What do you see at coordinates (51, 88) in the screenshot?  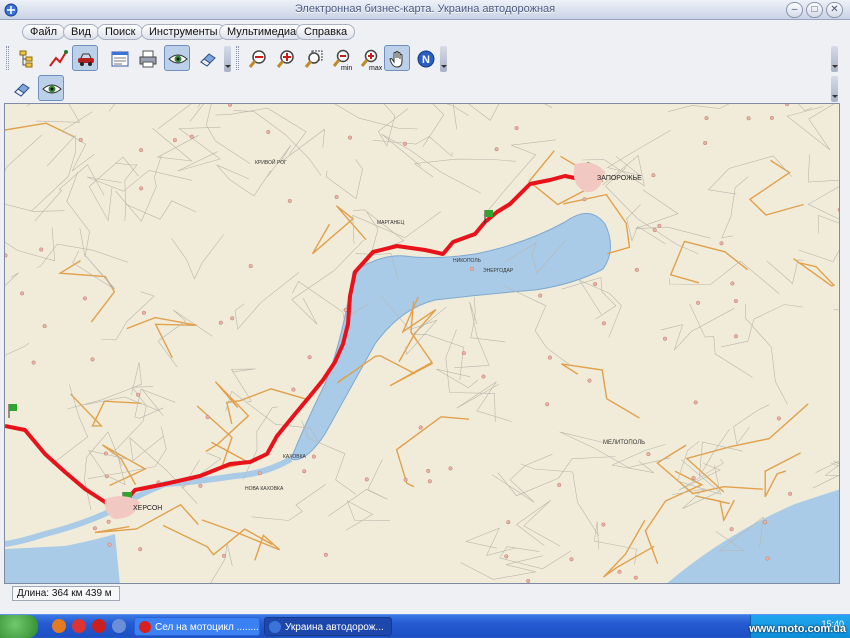 I see `show-view-button` at bounding box center [51, 88].